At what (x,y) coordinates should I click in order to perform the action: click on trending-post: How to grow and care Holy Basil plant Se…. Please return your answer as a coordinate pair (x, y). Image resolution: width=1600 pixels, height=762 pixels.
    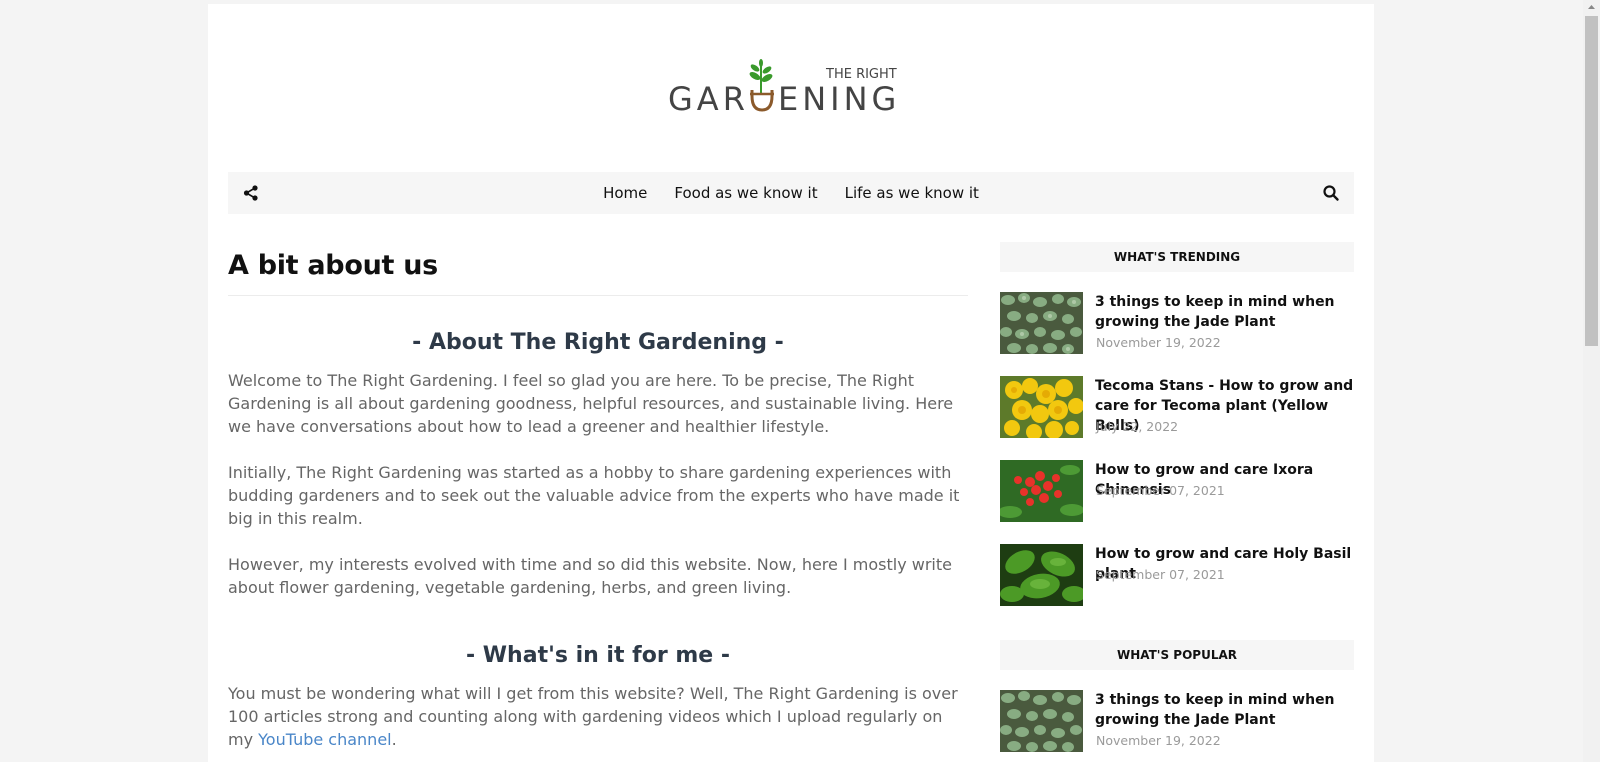
    Looking at the image, I should click on (1177, 586).